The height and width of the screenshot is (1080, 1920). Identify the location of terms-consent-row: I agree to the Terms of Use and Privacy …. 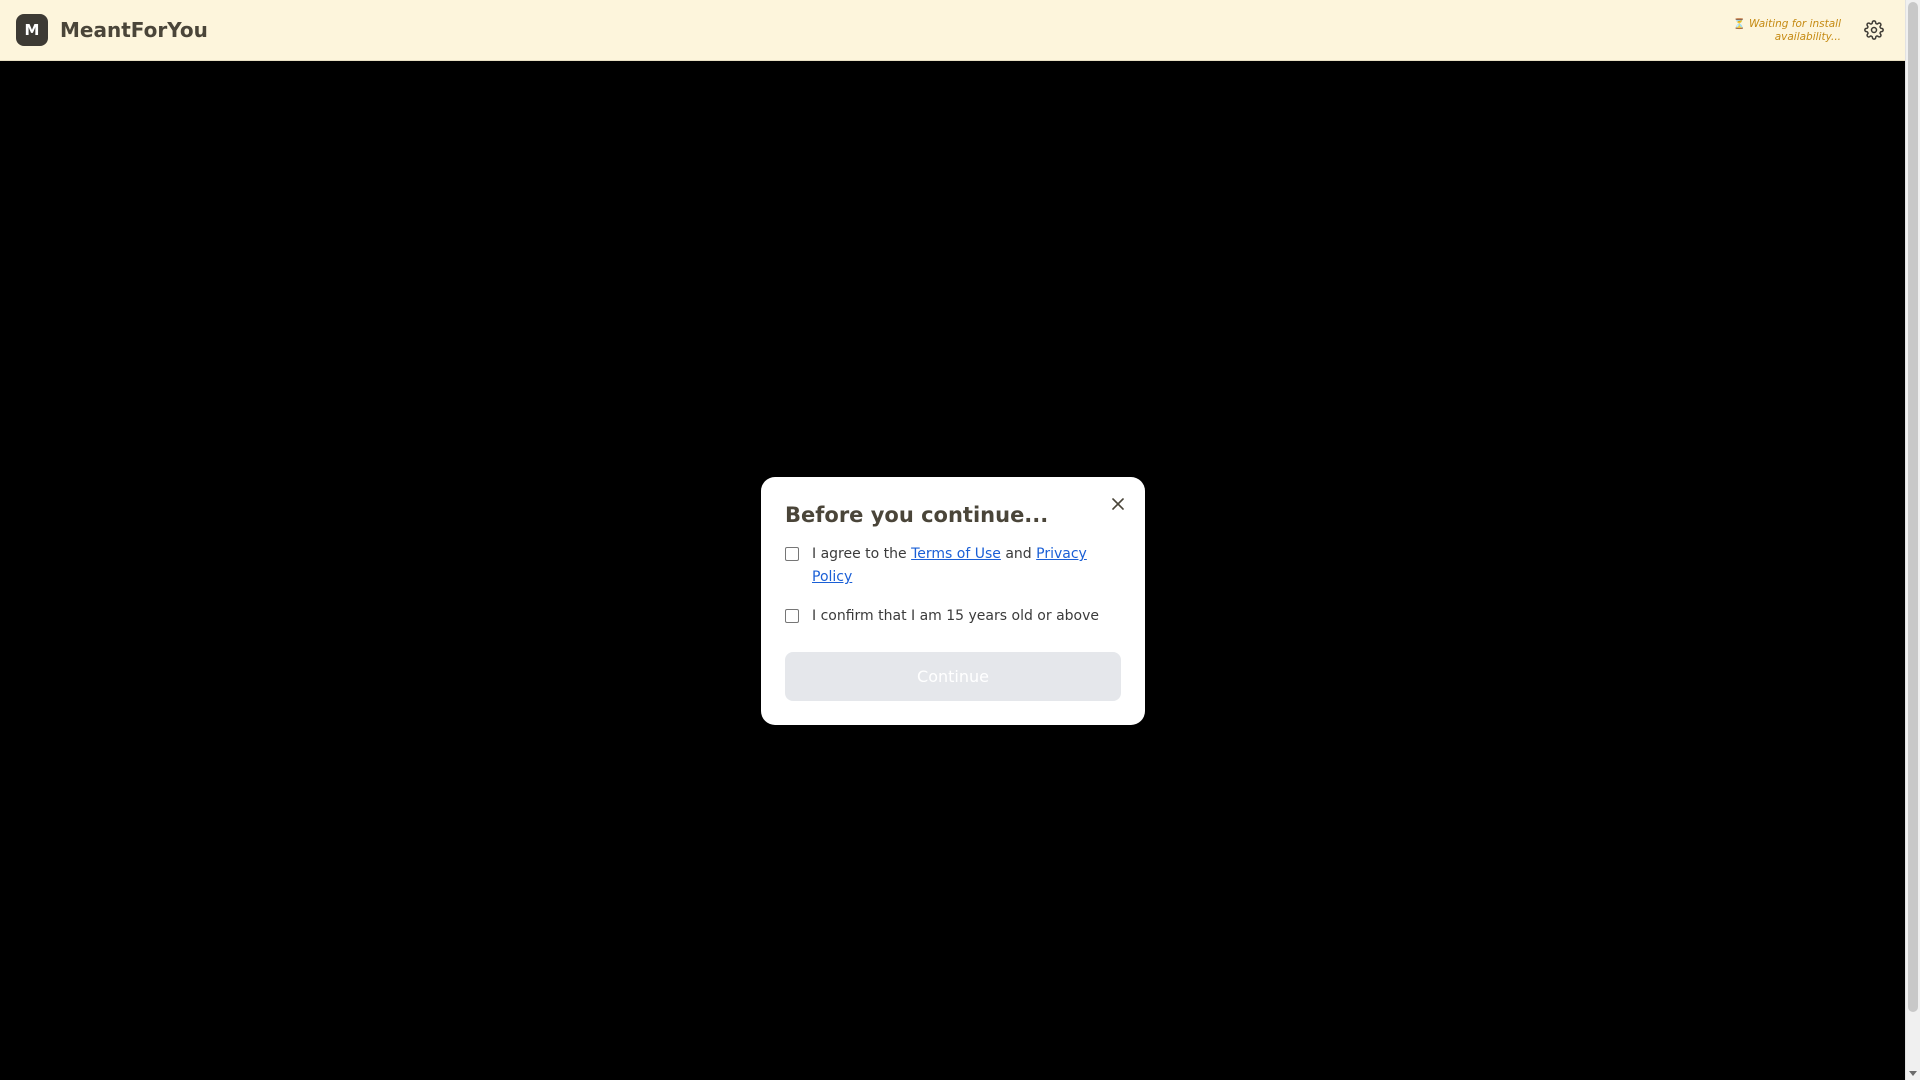
(950, 566).